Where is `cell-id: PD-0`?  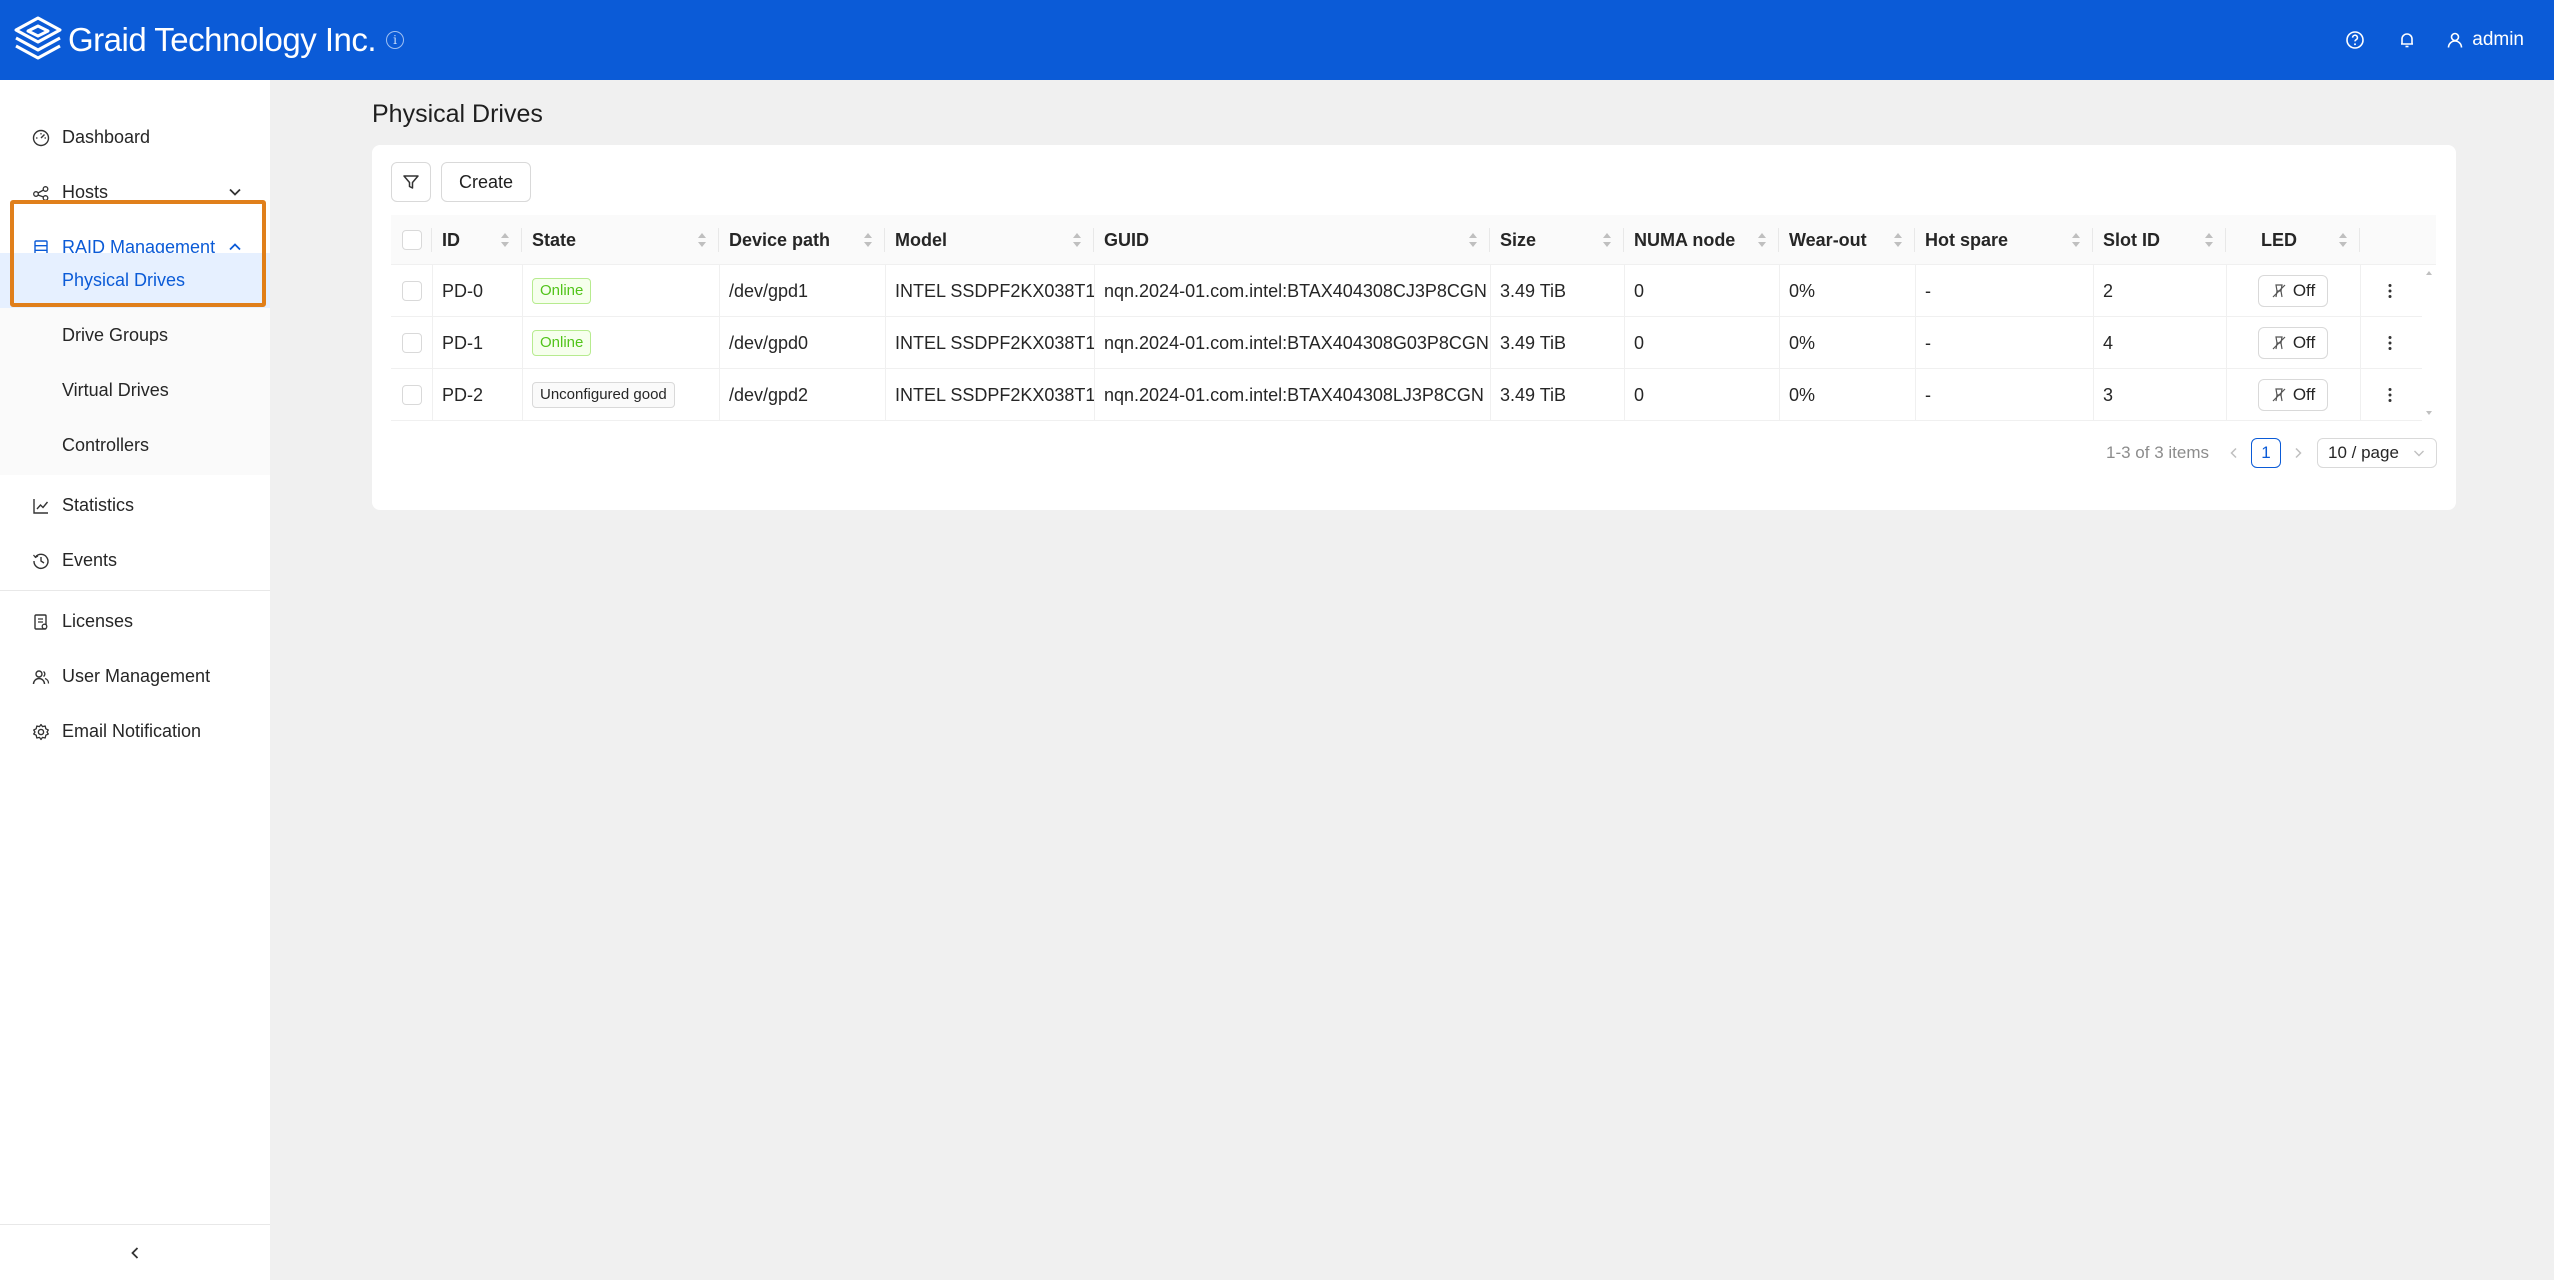 cell-id: PD-0 is located at coordinates (463, 290).